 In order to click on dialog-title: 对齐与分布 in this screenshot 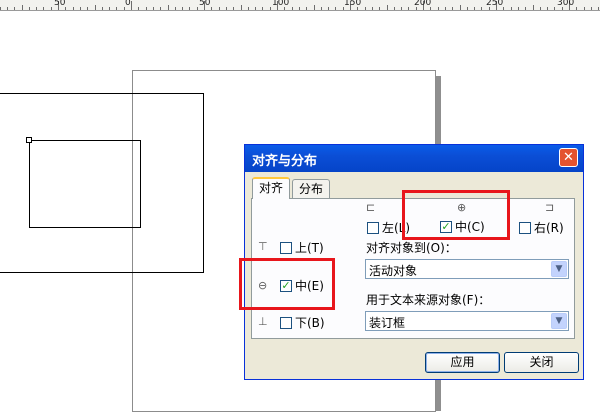, I will do `click(285, 161)`.